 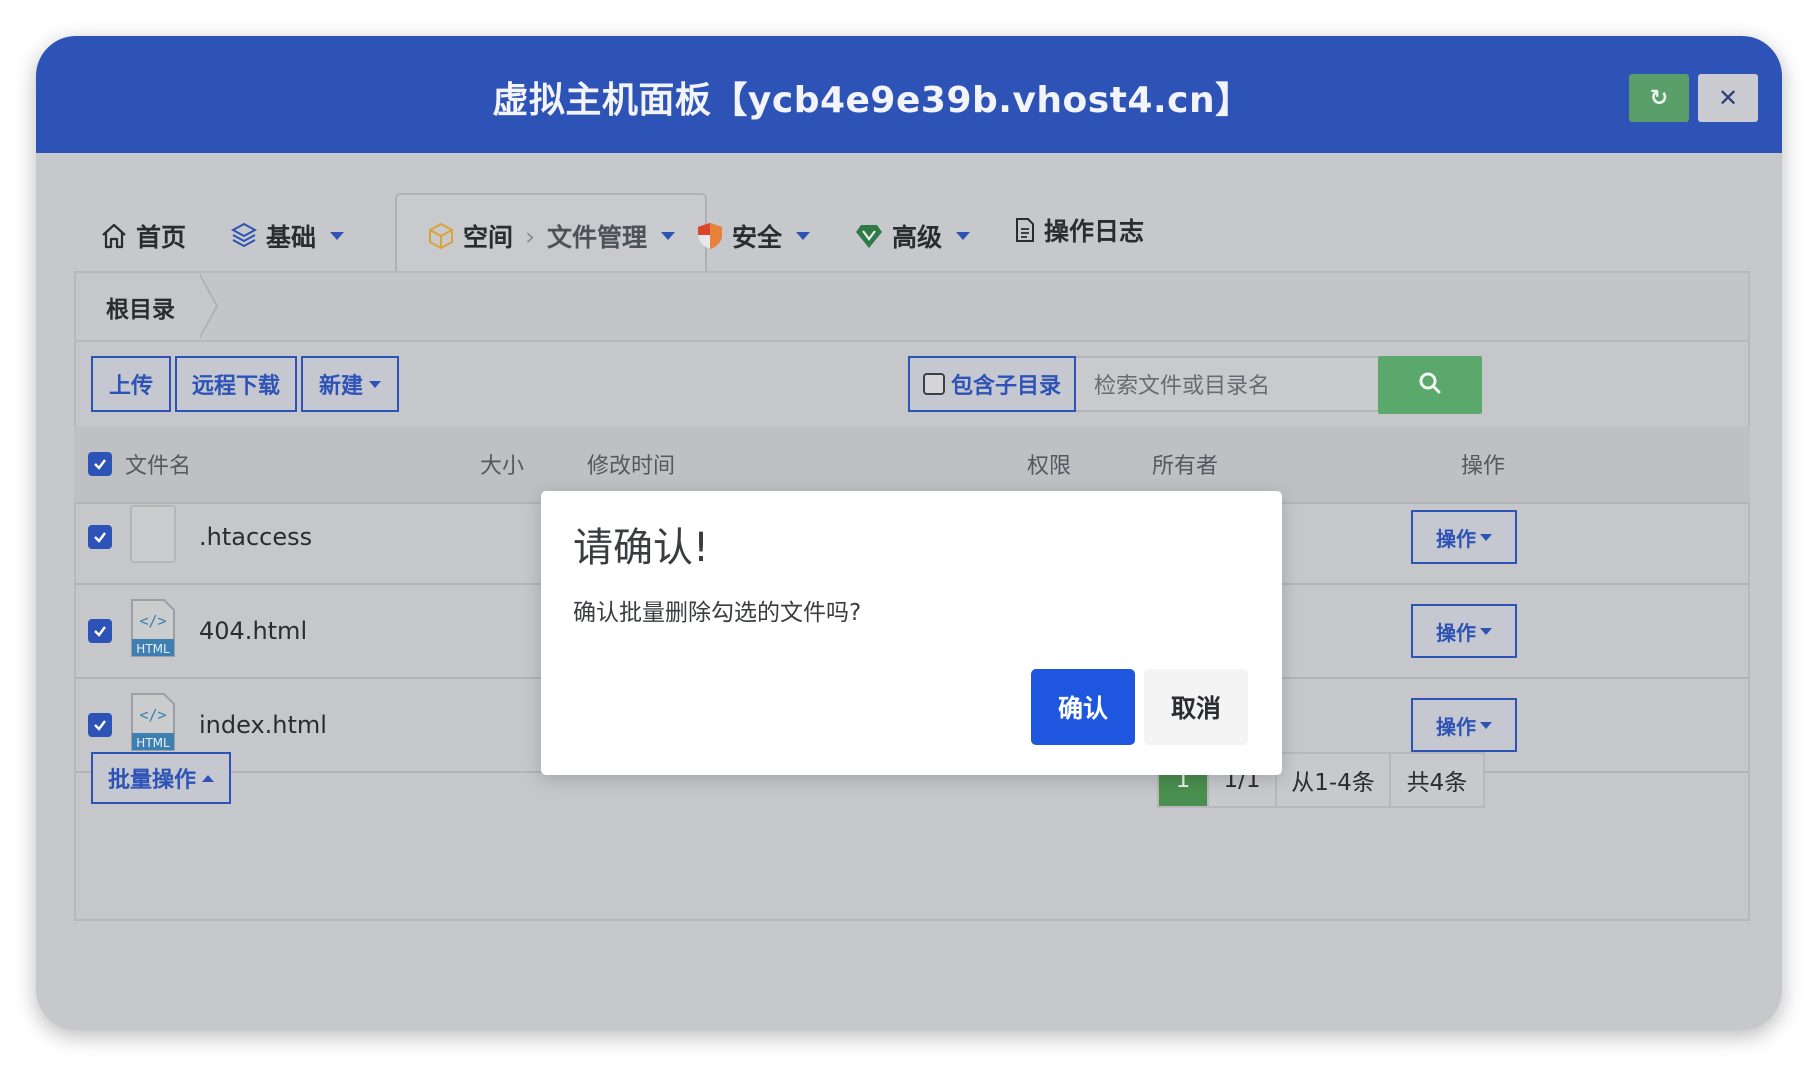 What do you see at coordinates (244, 236) in the screenshot?
I see `layers-icon` at bounding box center [244, 236].